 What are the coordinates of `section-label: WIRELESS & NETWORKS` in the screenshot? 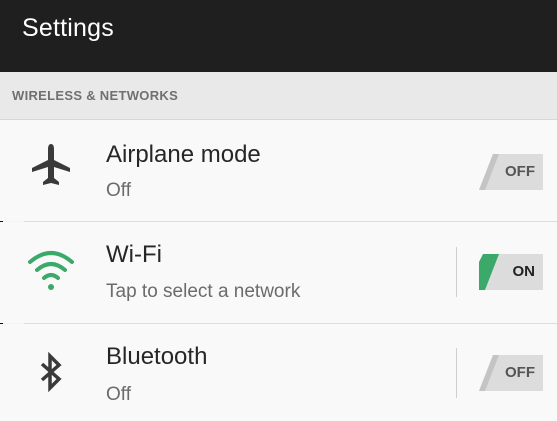 It's located at (95, 95).